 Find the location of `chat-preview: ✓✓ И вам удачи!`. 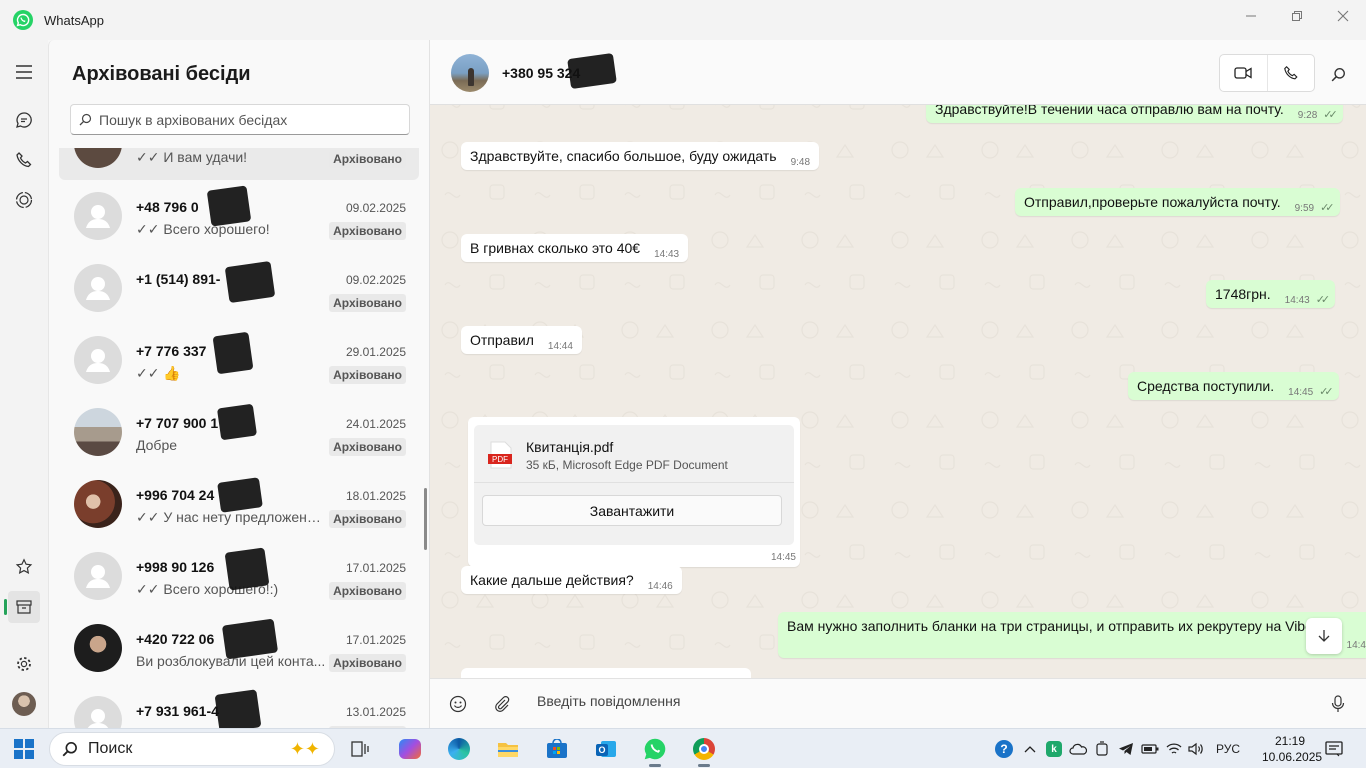

chat-preview: ✓✓ И вам удачи! is located at coordinates (192, 157).